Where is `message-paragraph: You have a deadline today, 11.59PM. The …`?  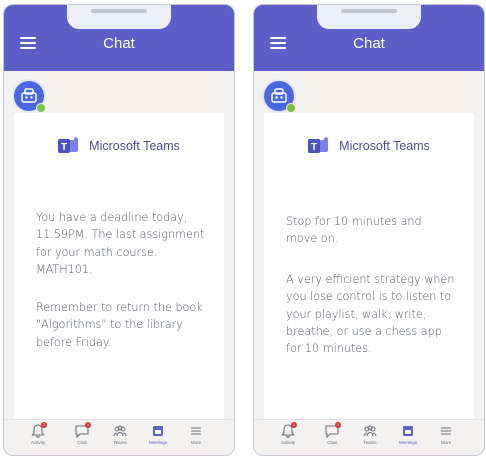 message-paragraph: You have a deadline today, 11.59PM. The … is located at coordinates (120, 244).